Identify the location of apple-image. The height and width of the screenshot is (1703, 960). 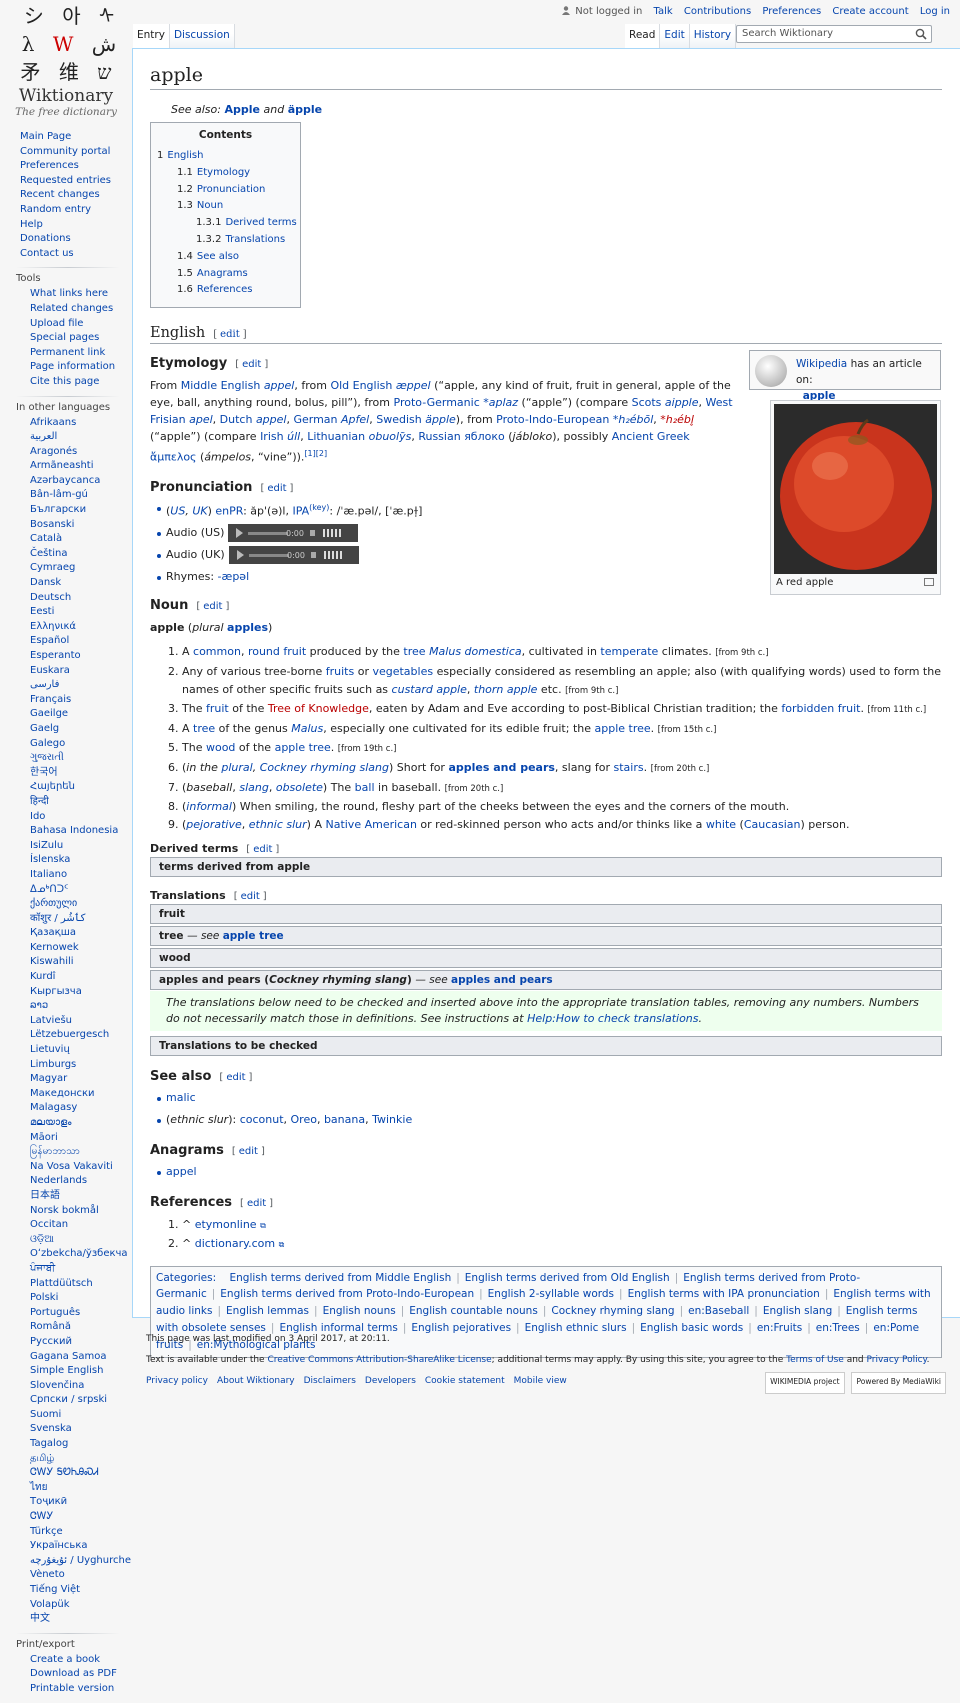
(855, 489).